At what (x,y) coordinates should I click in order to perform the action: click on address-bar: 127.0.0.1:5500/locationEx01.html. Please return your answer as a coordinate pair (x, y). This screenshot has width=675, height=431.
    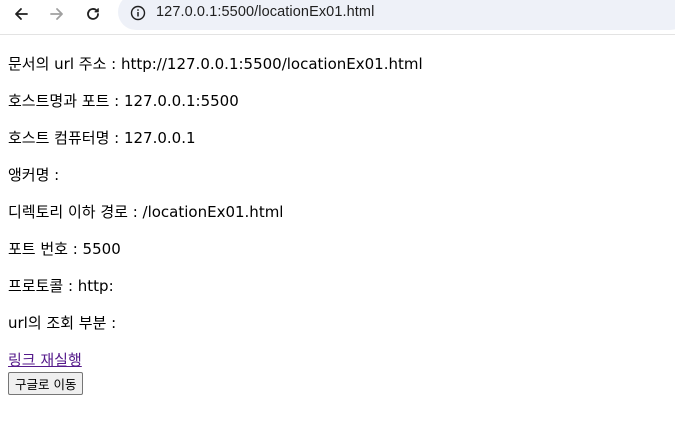
    Looking at the image, I should click on (396, 15).